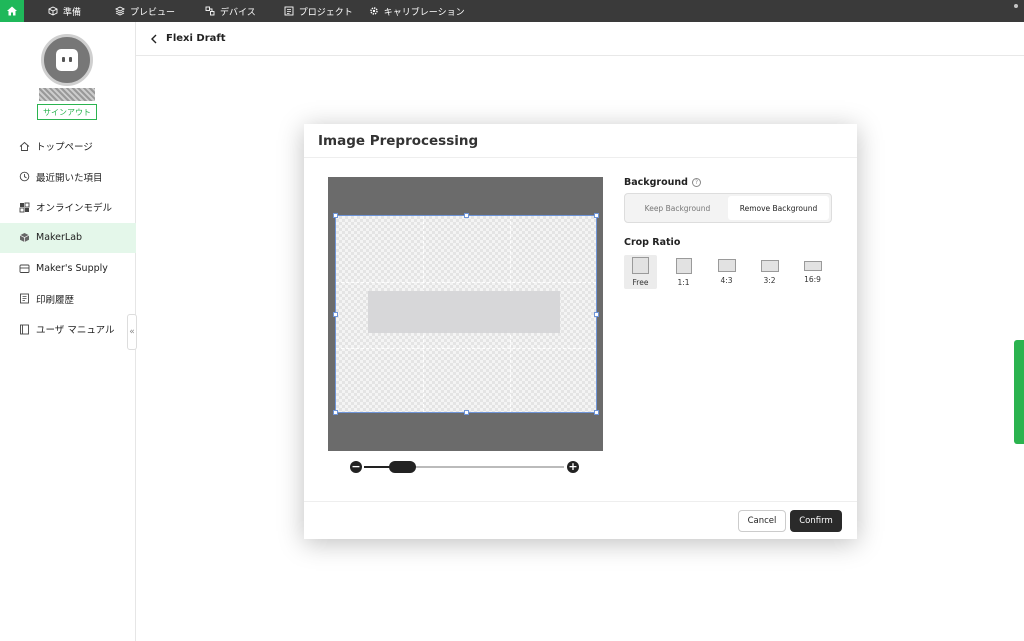  What do you see at coordinates (580, 39) in the screenshot?
I see `page-header: Flexi Draft` at bounding box center [580, 39].